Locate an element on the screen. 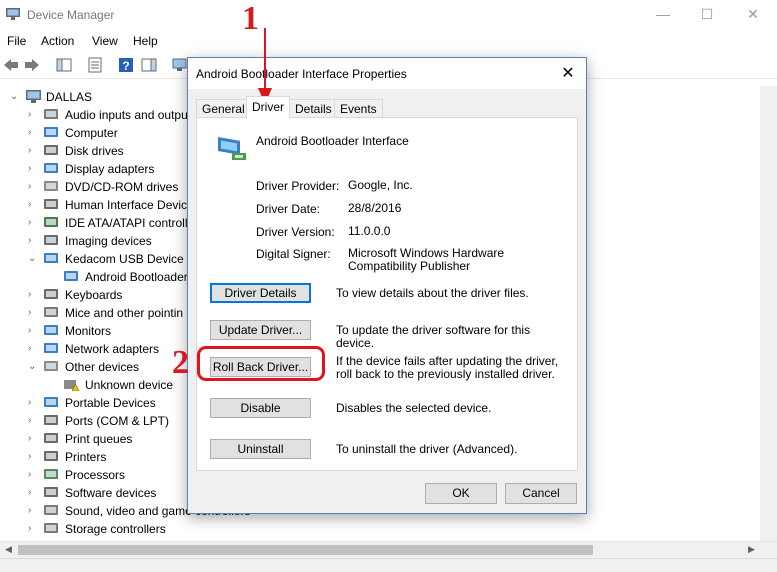 The width and height of the screenshot is (777, 572). show-hide-tree-icon is located at coordinates (64, 65).